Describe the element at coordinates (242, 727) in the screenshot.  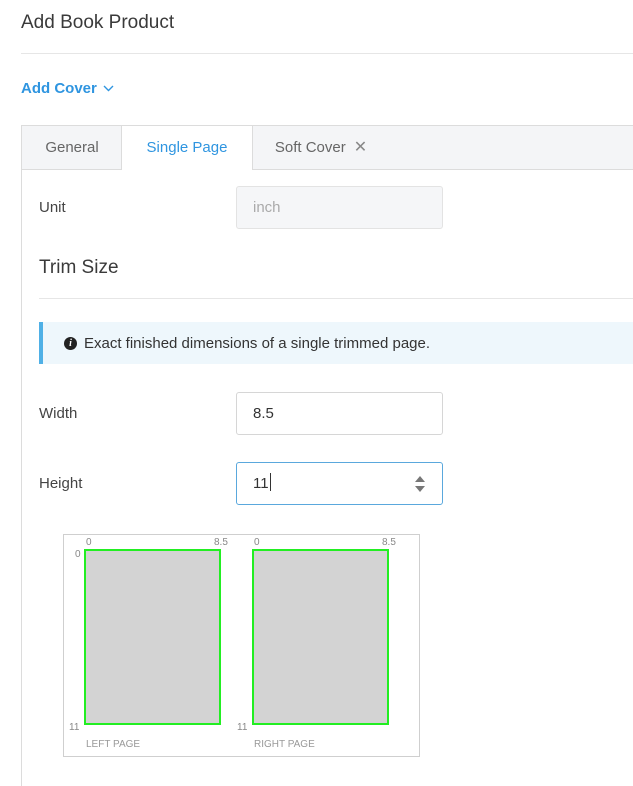
I see `right-y-end: 11` at that location.